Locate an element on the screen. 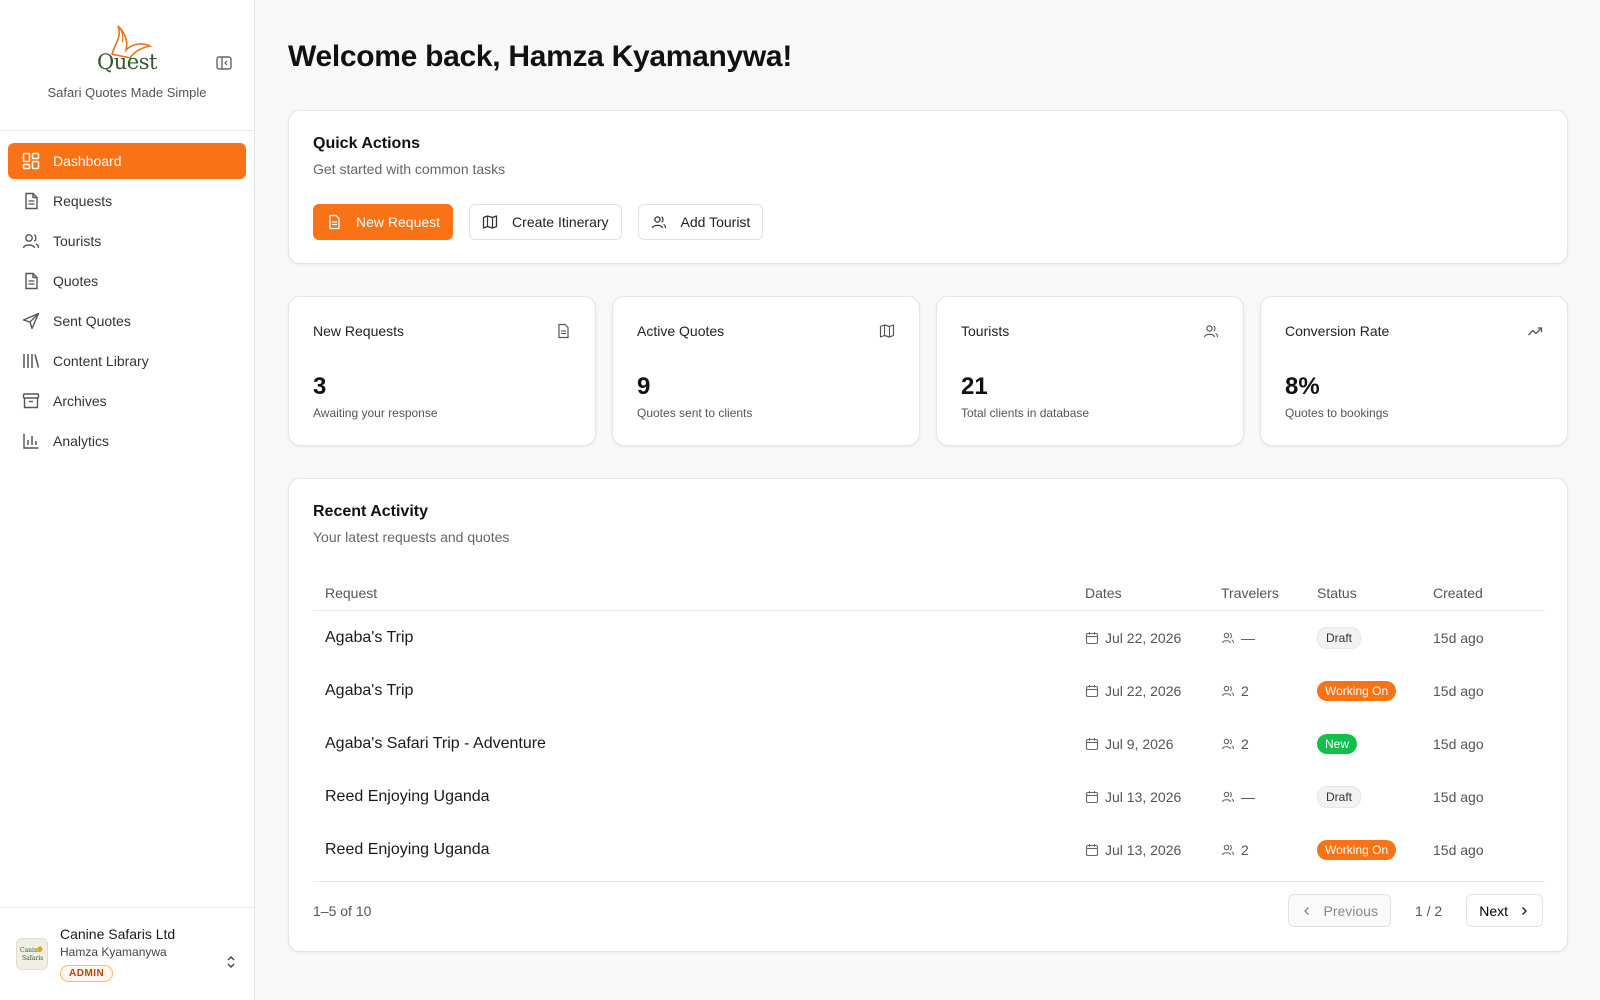  button-label: Create Itinerary is located at coordinates (560, 222).